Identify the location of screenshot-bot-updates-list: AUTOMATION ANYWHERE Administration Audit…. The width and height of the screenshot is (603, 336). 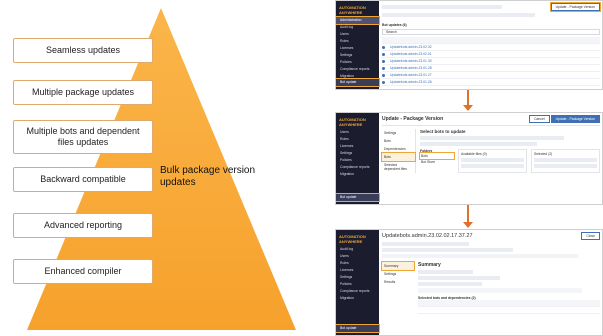
(469, 45).